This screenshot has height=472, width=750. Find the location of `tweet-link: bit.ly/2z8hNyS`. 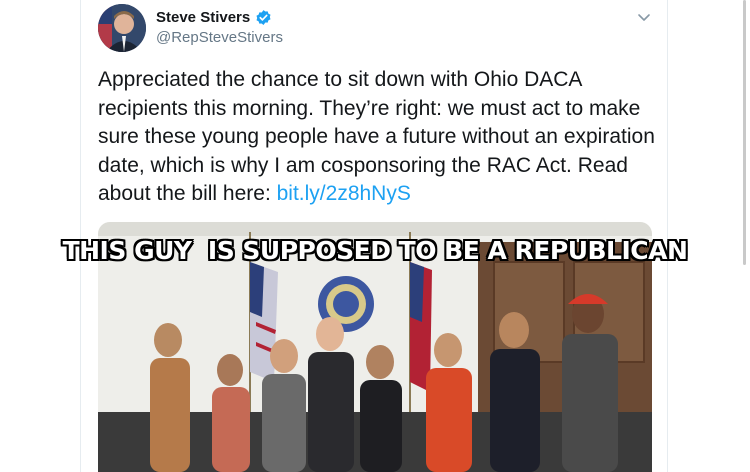

tweet-link: bit.ly/2z8hNyS is located at coordinates (344, 193).